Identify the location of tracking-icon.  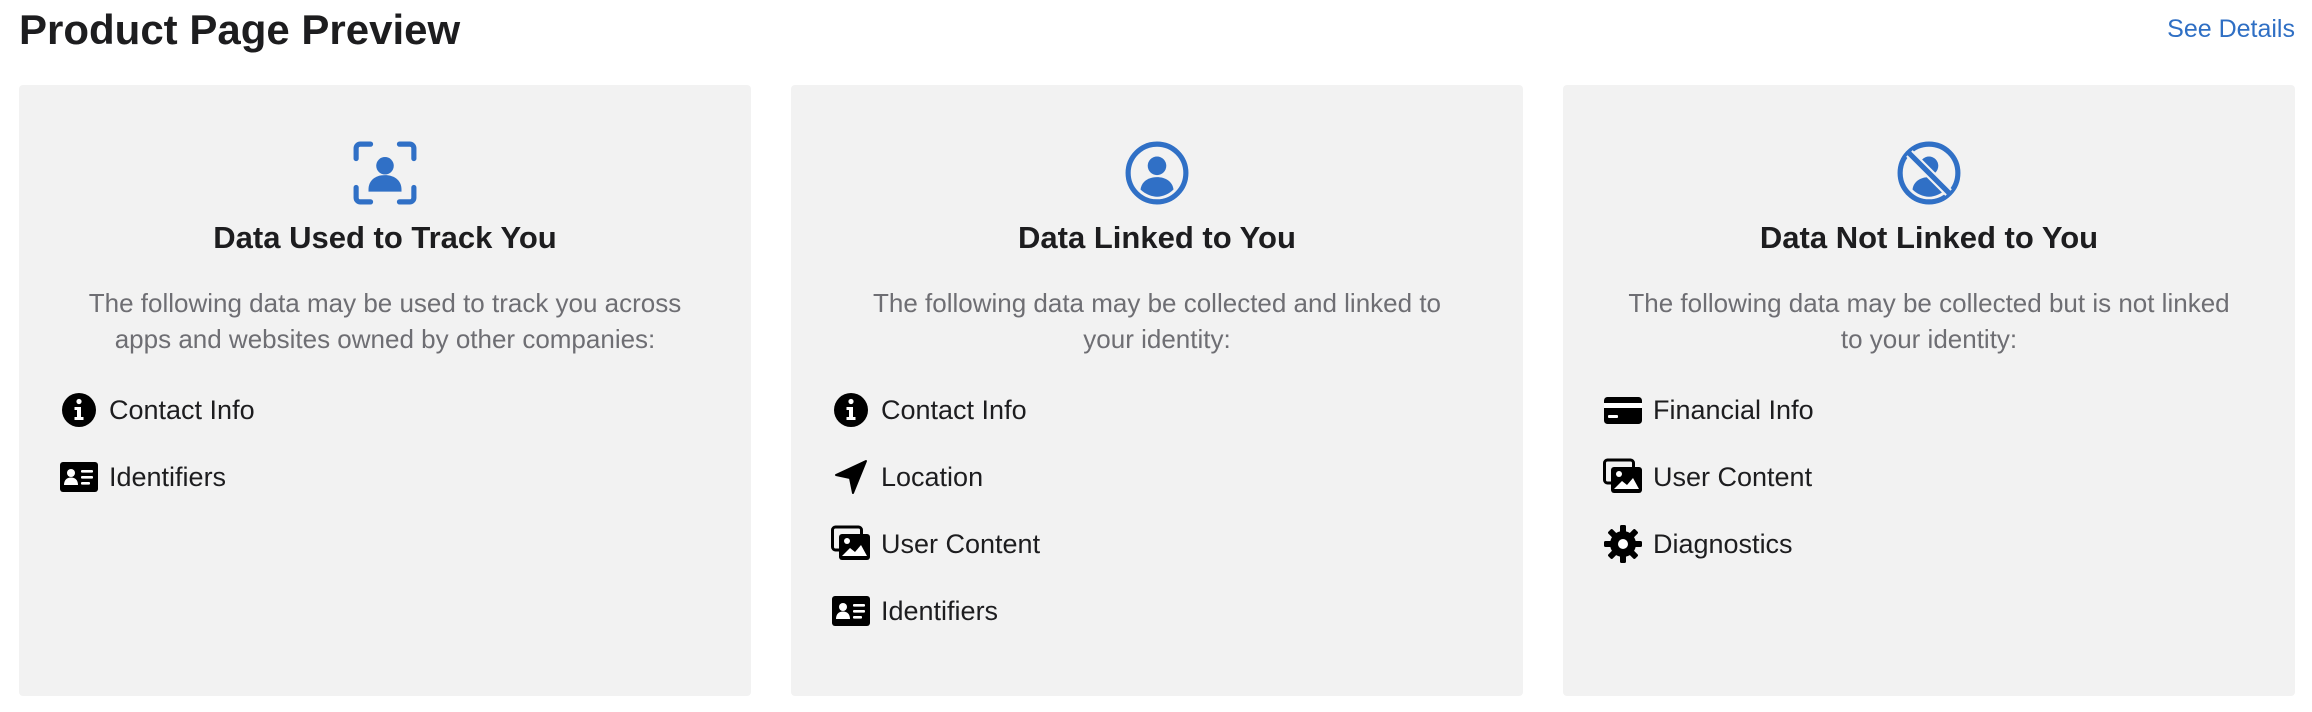
(385, 173).